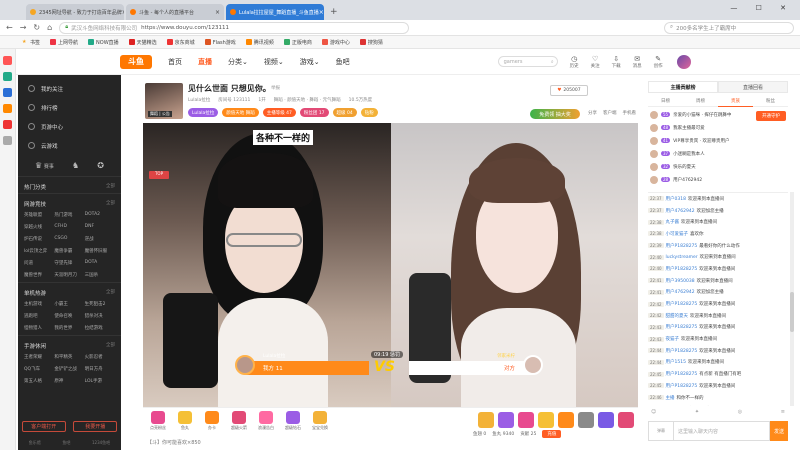  Describe the element at coordinates (31, 42) in the screenshot. I see `bookmark-item: ★ 书签` at that location.